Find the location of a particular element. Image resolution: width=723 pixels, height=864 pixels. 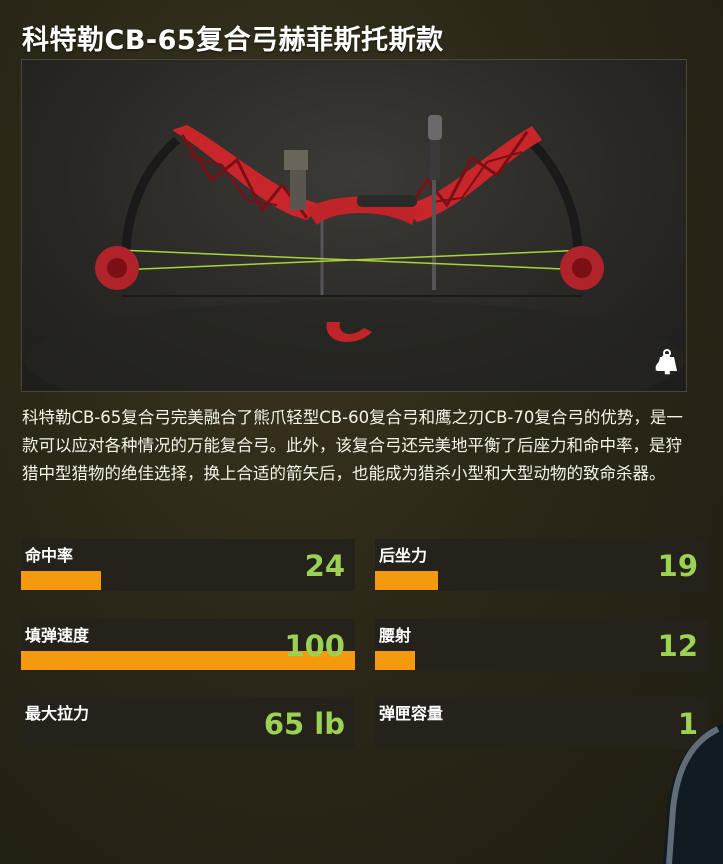

stat-label: 命中率 is located at coordinates (49, 555).